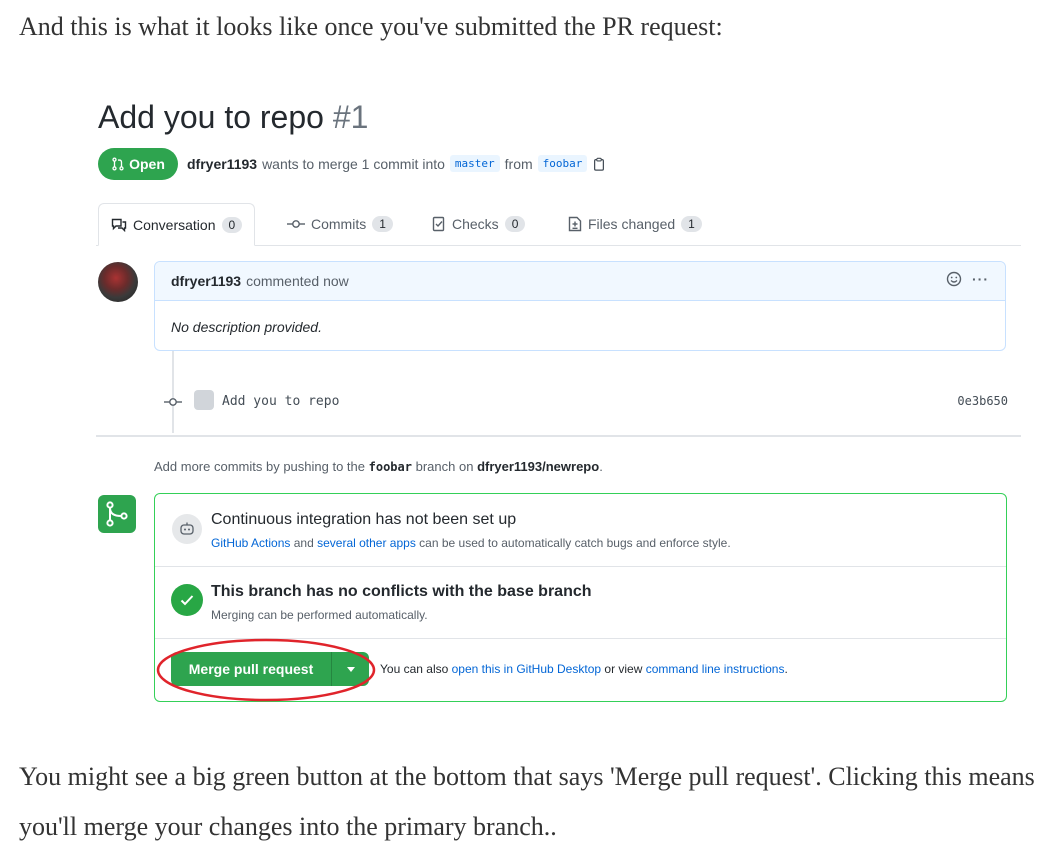  Describe the element at coordinates (967, 279) in the screenshot. I see `comment-tools: ···` at that location.